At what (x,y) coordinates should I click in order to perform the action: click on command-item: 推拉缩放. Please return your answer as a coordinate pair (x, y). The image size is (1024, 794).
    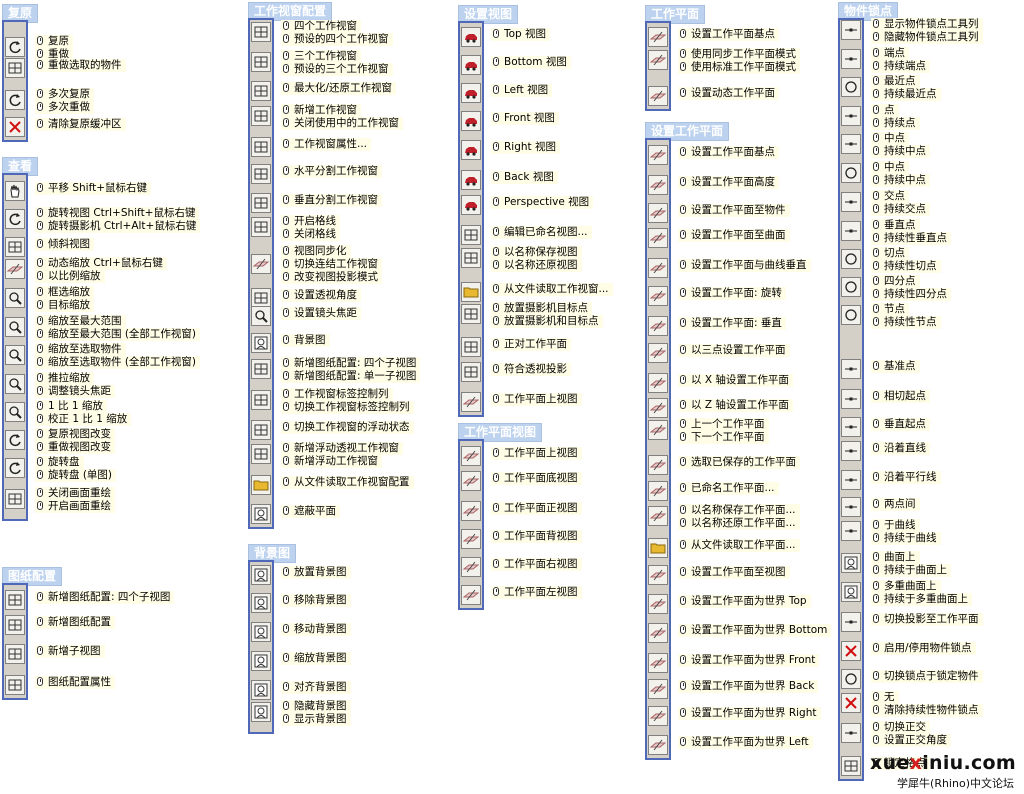
    Looking at the image, I should click on (64, 378).